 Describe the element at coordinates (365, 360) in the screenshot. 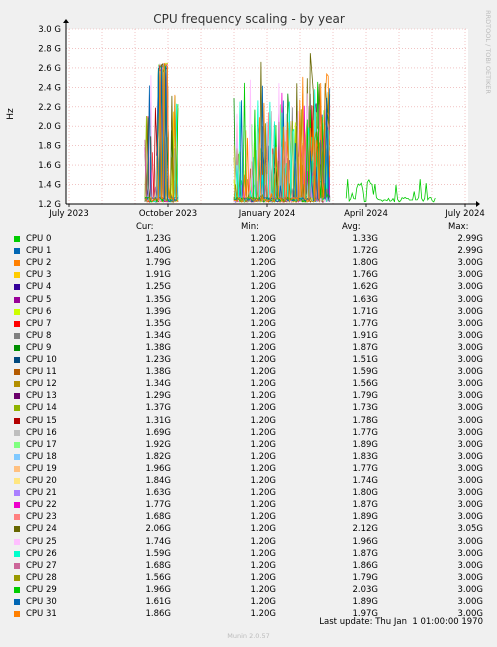

I see `legend-value-avg: 1.51G` at that location.